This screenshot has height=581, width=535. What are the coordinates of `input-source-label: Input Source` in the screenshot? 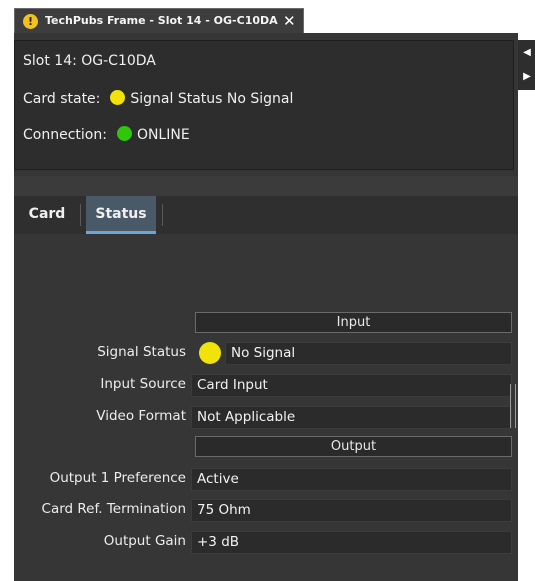 It's located at (143, 384).